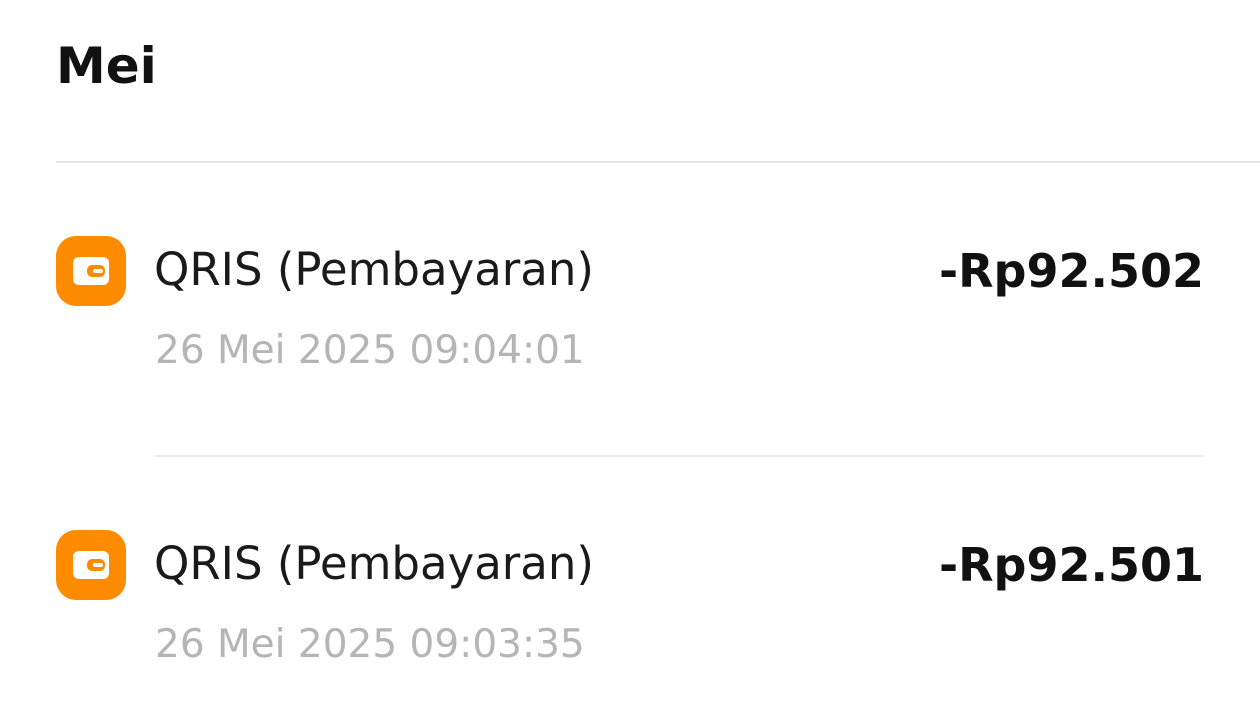 Image resolution: width=1260 pixels, height=728 pixels. I want to click on transaction-datetime: 26 Mei 2025 09:03:35, so click(370, 644).